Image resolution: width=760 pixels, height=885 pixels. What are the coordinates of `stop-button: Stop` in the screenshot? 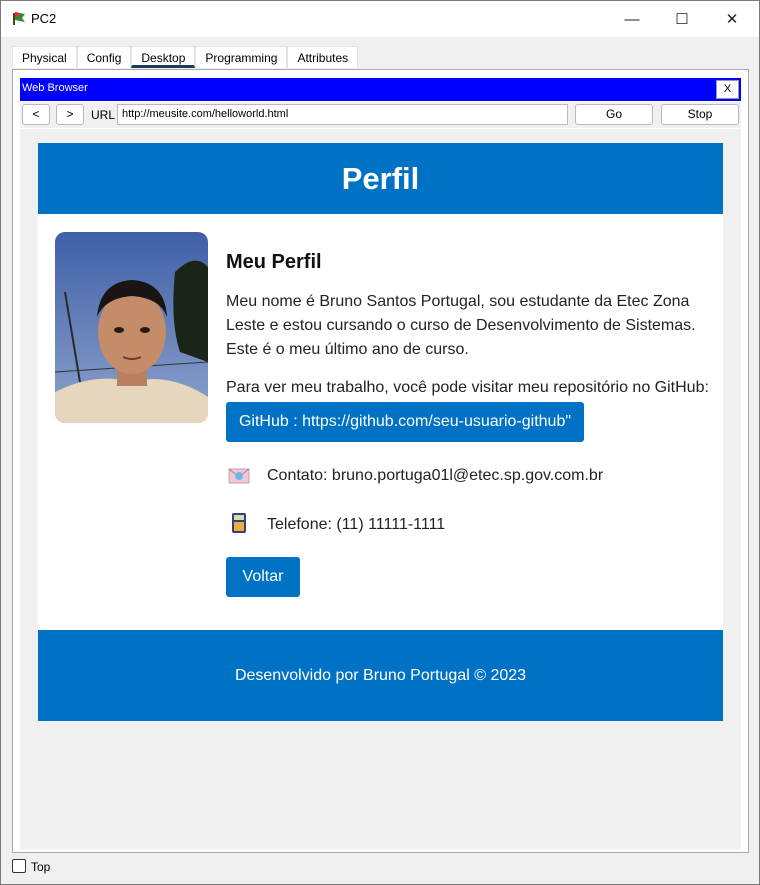 It's located at (700, 114).